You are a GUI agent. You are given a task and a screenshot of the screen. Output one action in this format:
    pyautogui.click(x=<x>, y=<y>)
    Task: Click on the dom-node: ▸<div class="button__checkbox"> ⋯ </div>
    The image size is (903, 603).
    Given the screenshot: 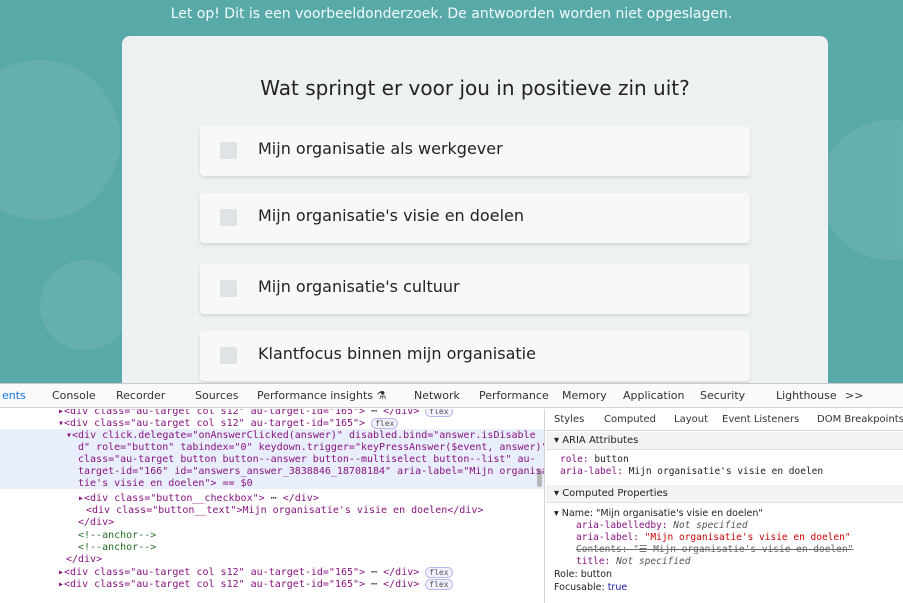 What is the action you would take?
    pyautogui.click(x=198, y=499)
    